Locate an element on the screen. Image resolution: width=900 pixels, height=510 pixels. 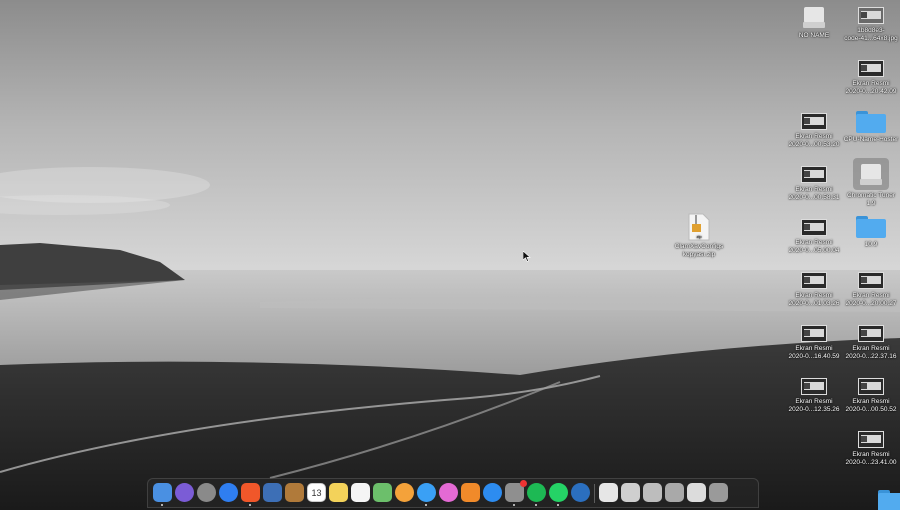
desktop-icon-label: CPU-Name-Hoster is located at coordinates (871, 139).